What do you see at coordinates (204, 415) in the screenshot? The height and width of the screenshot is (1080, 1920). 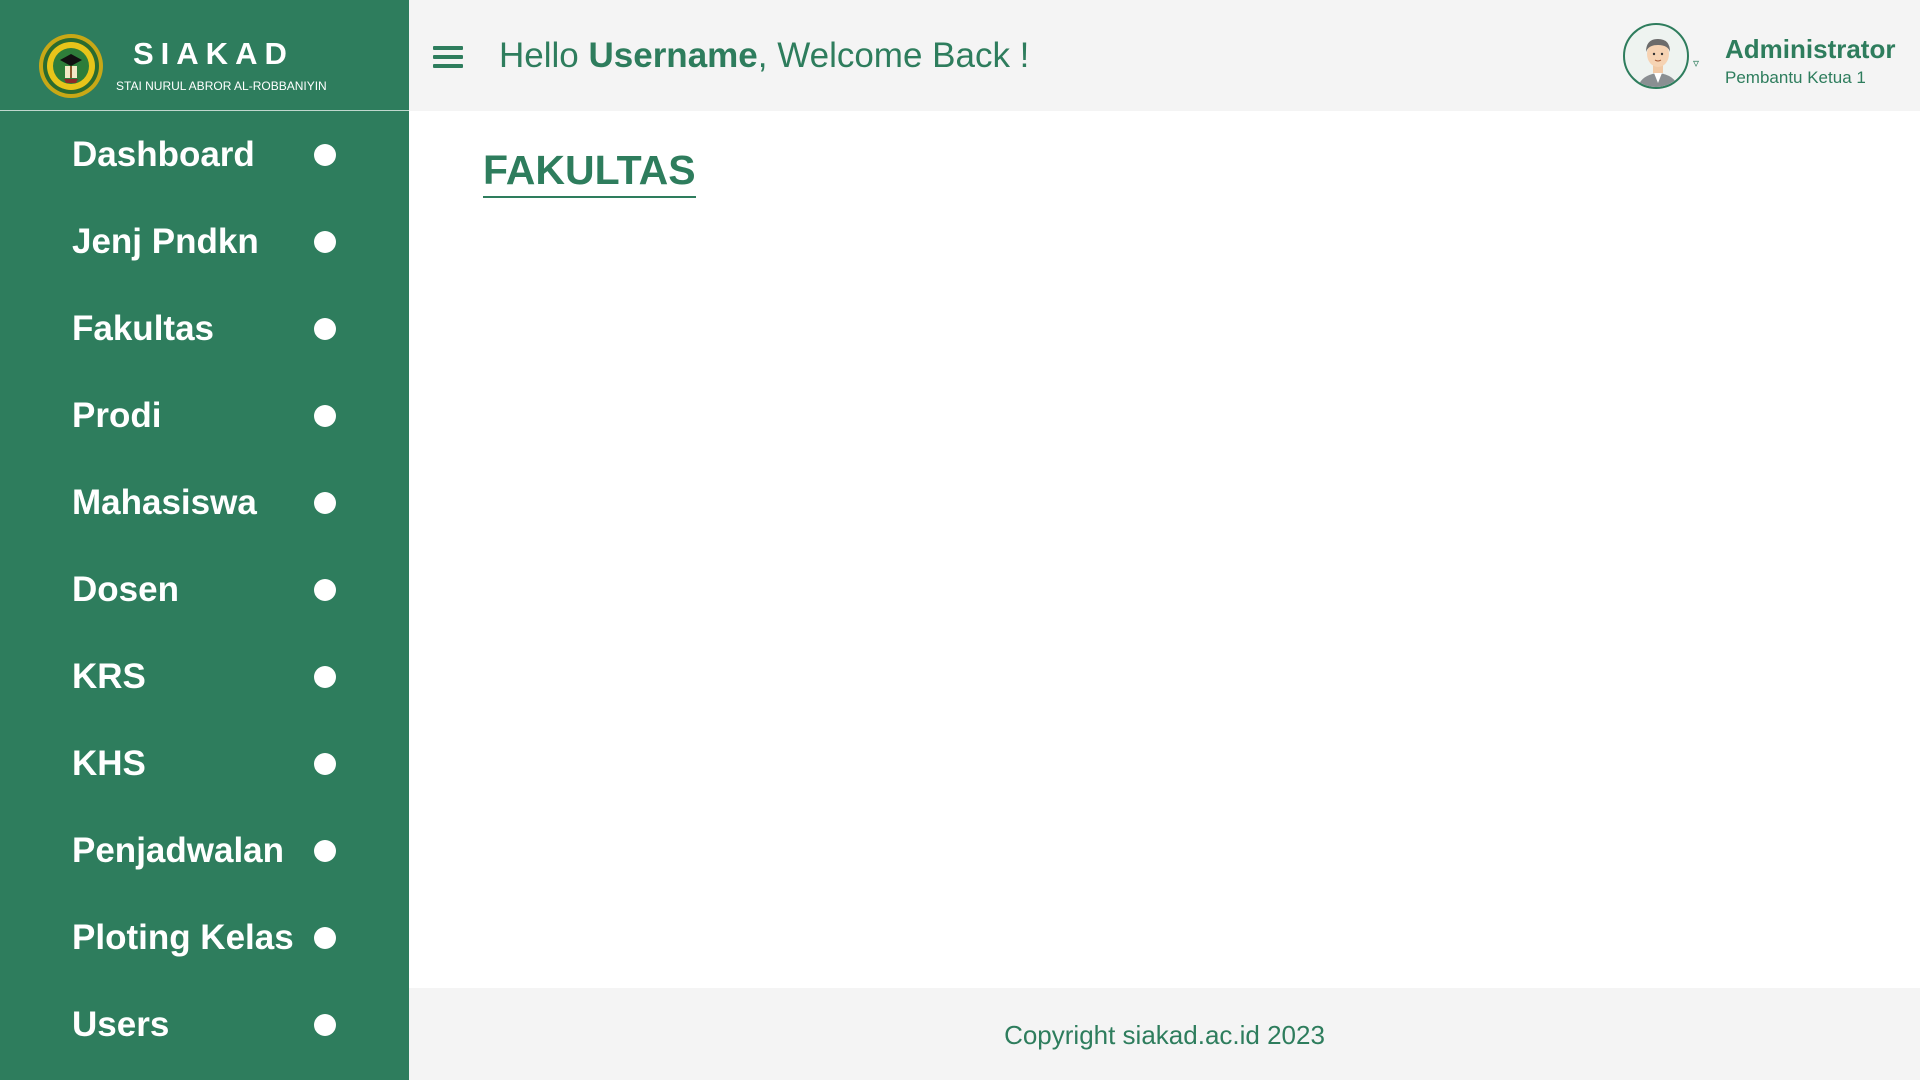 I see `sidebar-item-prodi: Prodi` at bounding box center [204, 415].